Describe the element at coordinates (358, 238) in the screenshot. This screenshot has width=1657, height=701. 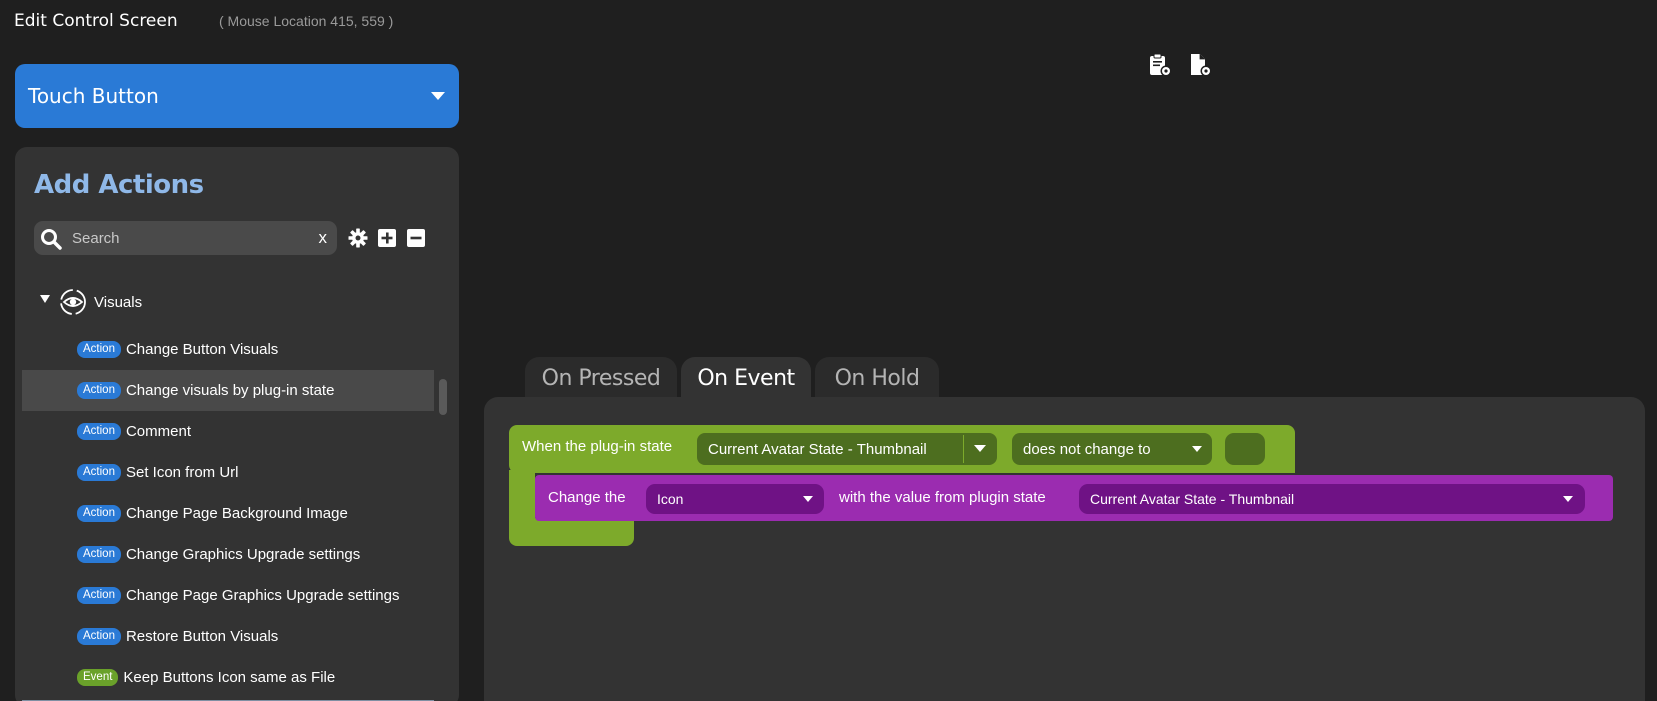
I see `gear-icon` at that location.